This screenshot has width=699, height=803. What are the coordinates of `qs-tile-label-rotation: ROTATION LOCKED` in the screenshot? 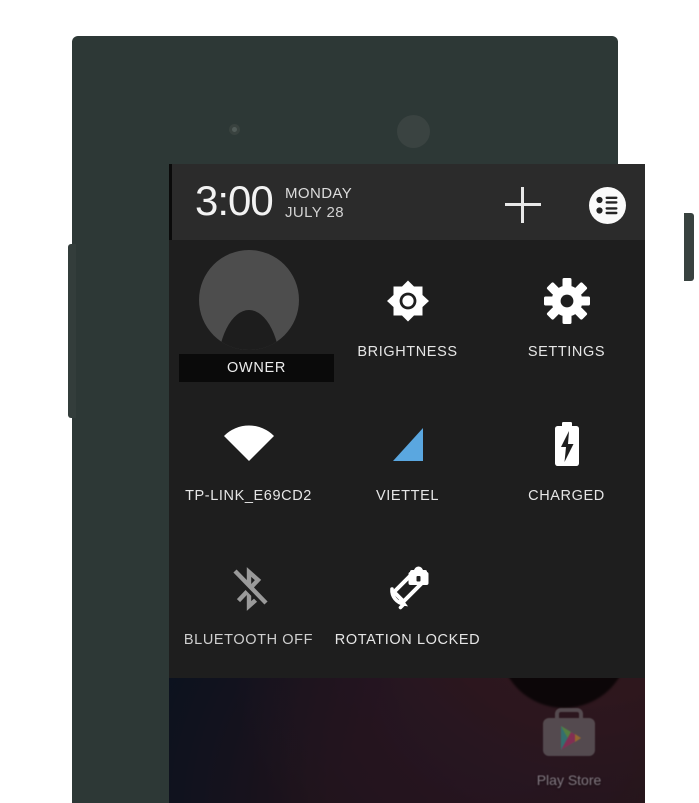 It's located at (407, 640).